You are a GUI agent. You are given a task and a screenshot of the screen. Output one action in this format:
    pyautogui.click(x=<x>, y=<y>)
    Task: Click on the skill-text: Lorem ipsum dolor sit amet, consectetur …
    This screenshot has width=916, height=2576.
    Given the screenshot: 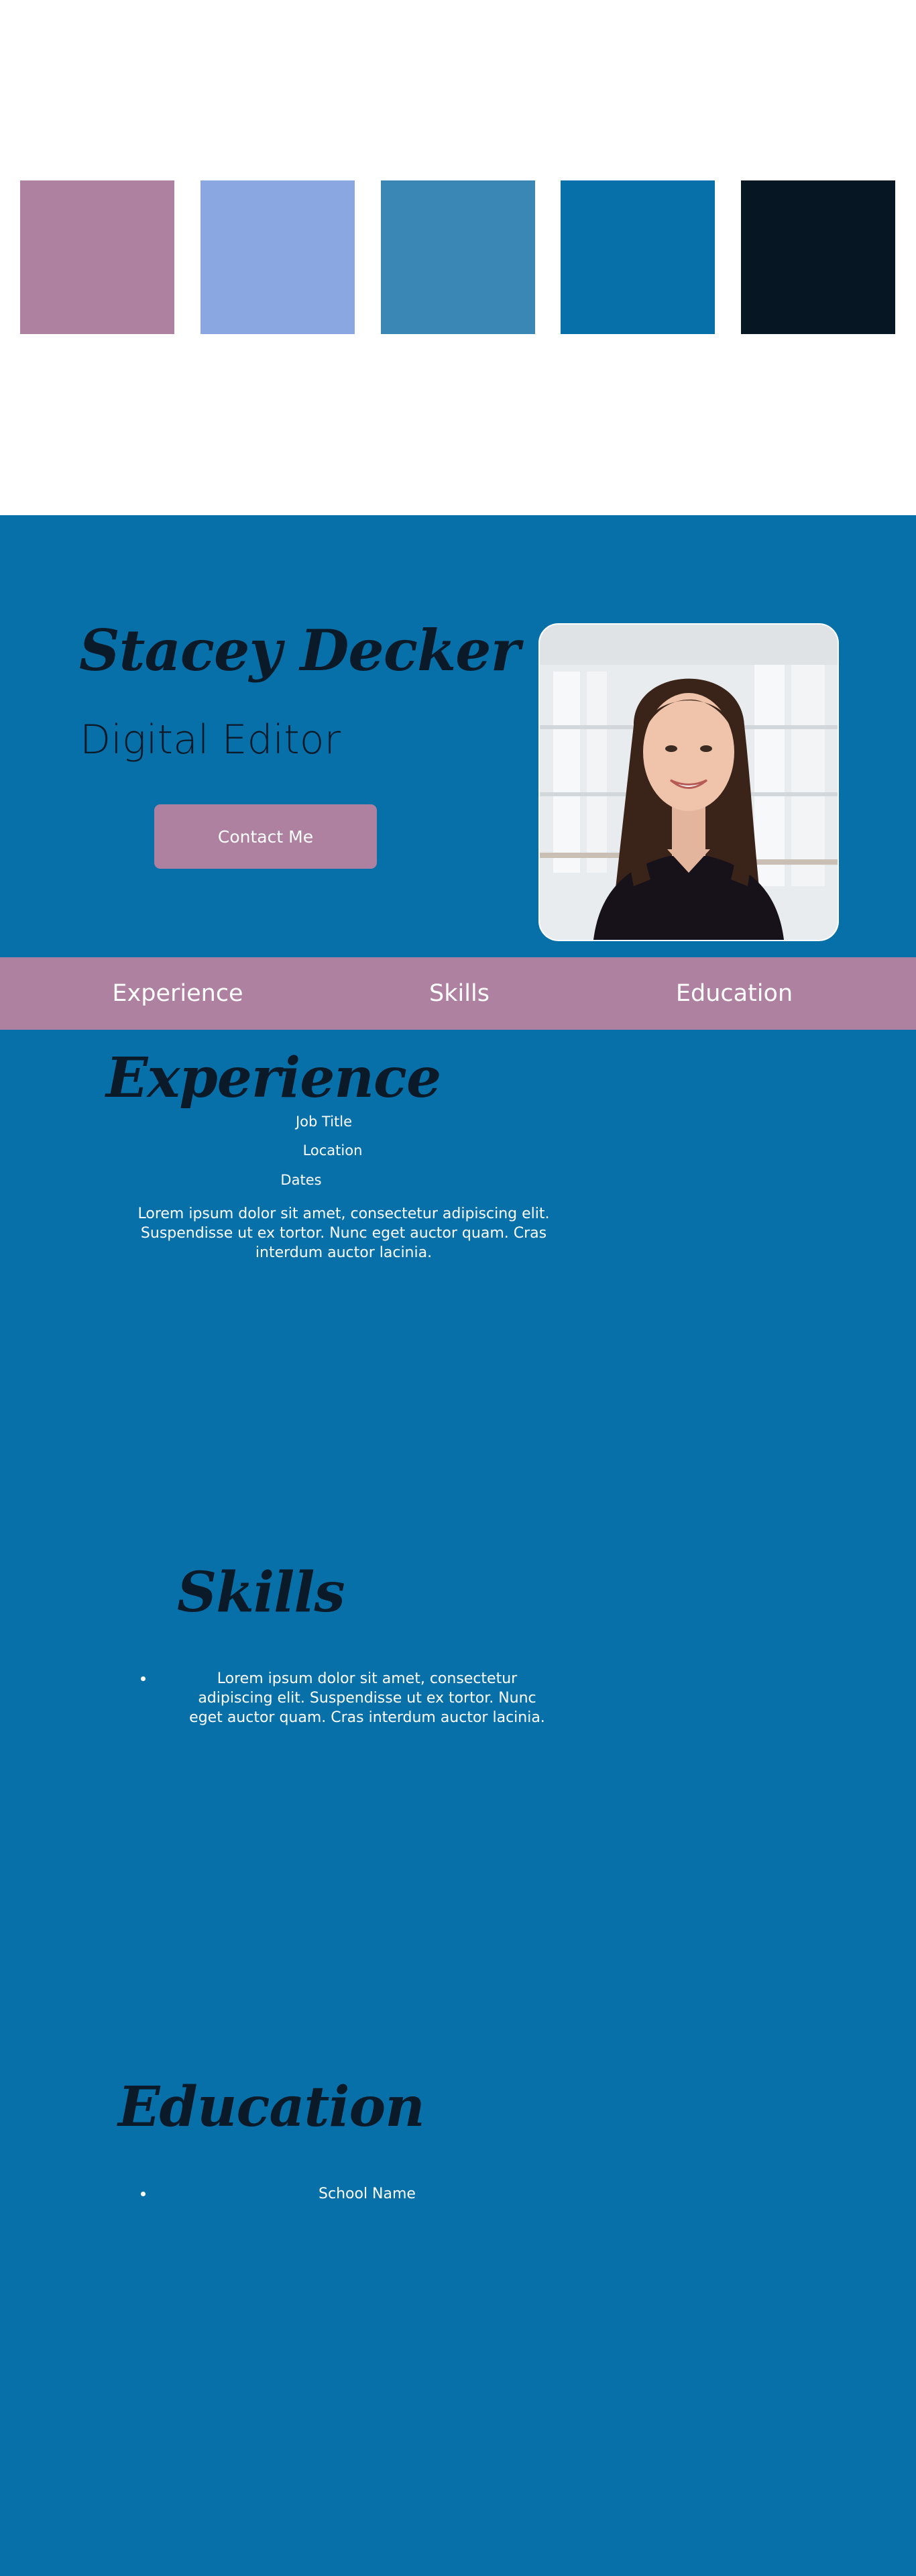 What is the action you would take?
    pyautogui.click(x=367, y=1698)
    